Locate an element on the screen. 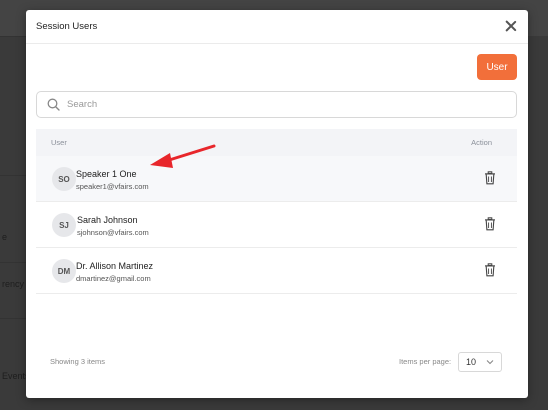 The height and width of the screenshot is (410, 548). table-header: User Action is located at coordinates (276, 142).